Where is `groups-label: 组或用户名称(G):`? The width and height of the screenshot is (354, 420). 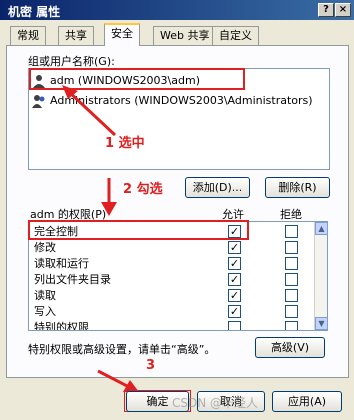 groups-label: 组或用户名称(G): is located at coordinates (71, 61).